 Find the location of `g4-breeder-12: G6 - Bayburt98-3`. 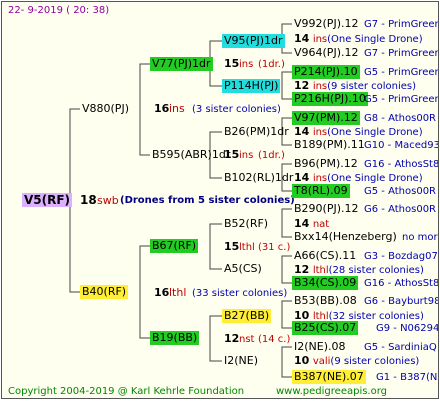

g4-breeder-12: G6 - Bayburt98-3 is located at coordinates (401, 301).